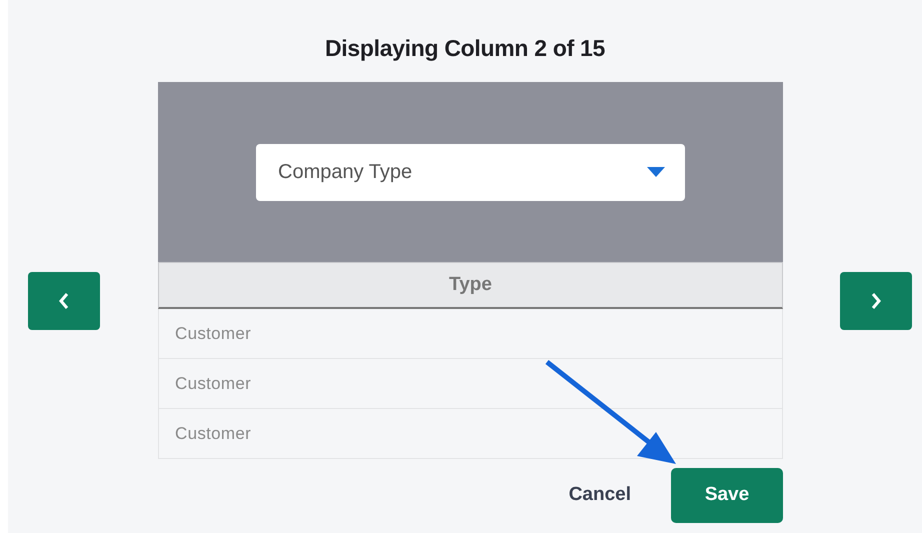  I want to click on chevron-right-icon, so click(876, 301).